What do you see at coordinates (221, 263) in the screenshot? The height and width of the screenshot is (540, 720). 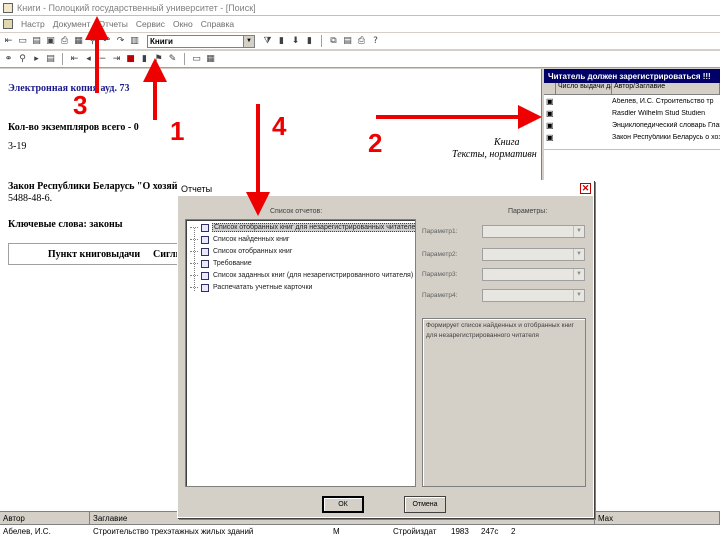 I see `report-item: Требование` at bounding box center [221, 263].